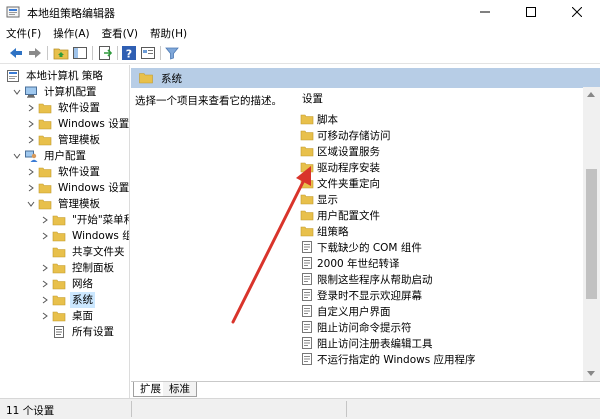  I want to click on tree-item-user-windows-settings: Windows 设置, so click(77, 188).